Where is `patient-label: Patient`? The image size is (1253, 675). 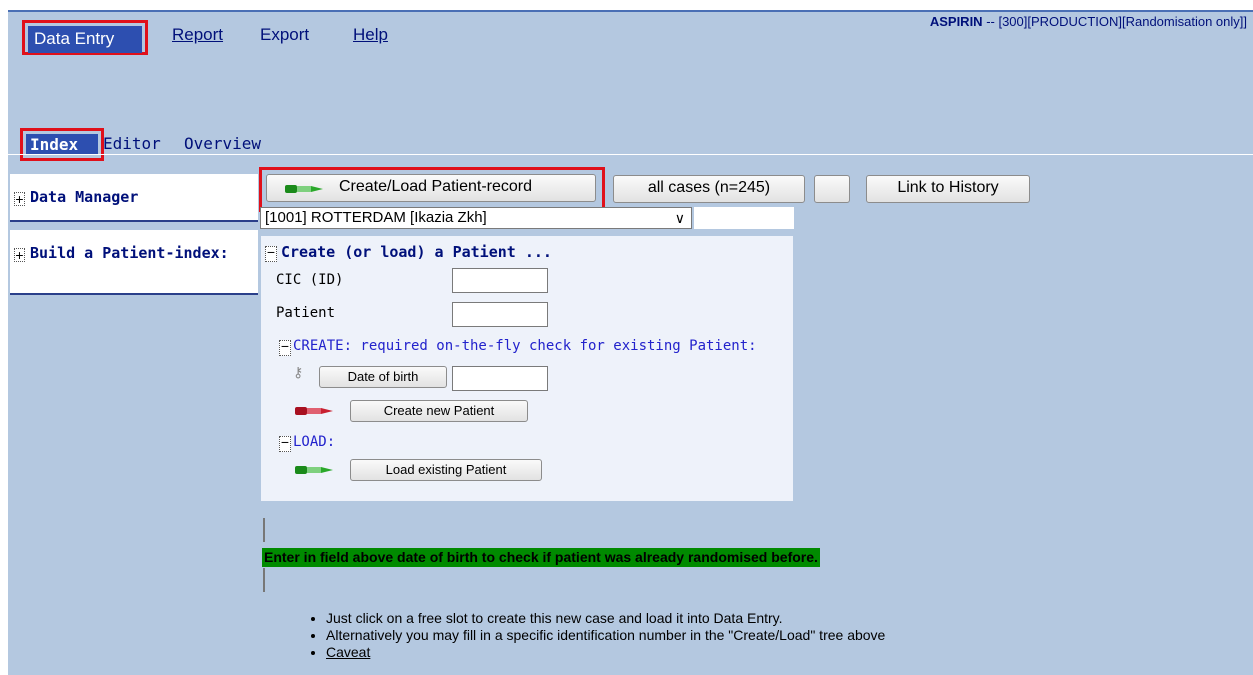 patient-label: Patient is located at coordinates (306, 313).